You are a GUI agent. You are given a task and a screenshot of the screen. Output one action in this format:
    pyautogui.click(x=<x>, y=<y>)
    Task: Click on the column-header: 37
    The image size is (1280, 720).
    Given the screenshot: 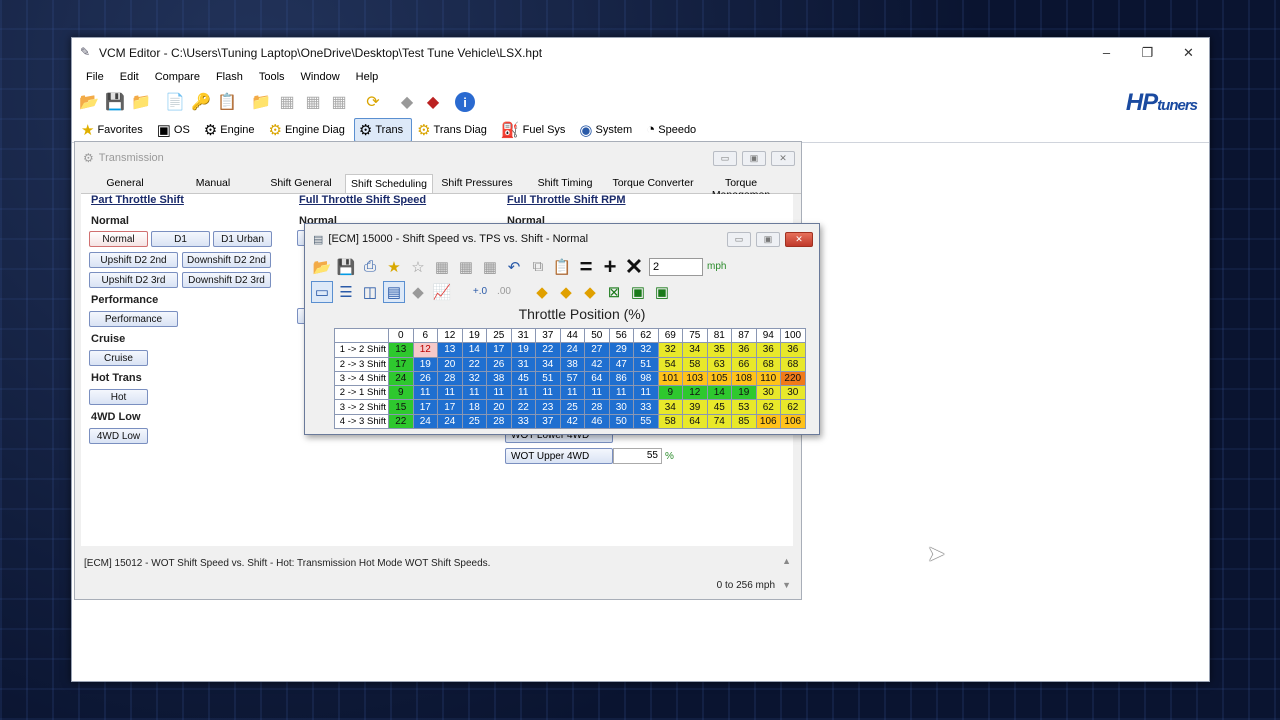 What is the action you would take?
    pyautogui.click(x=548, y=335)
    